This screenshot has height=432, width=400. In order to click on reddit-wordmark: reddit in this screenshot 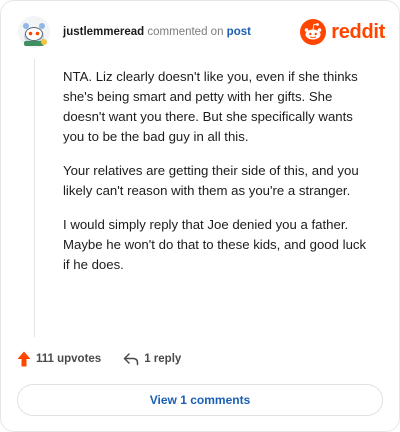, I will do `click(358, 31)`.